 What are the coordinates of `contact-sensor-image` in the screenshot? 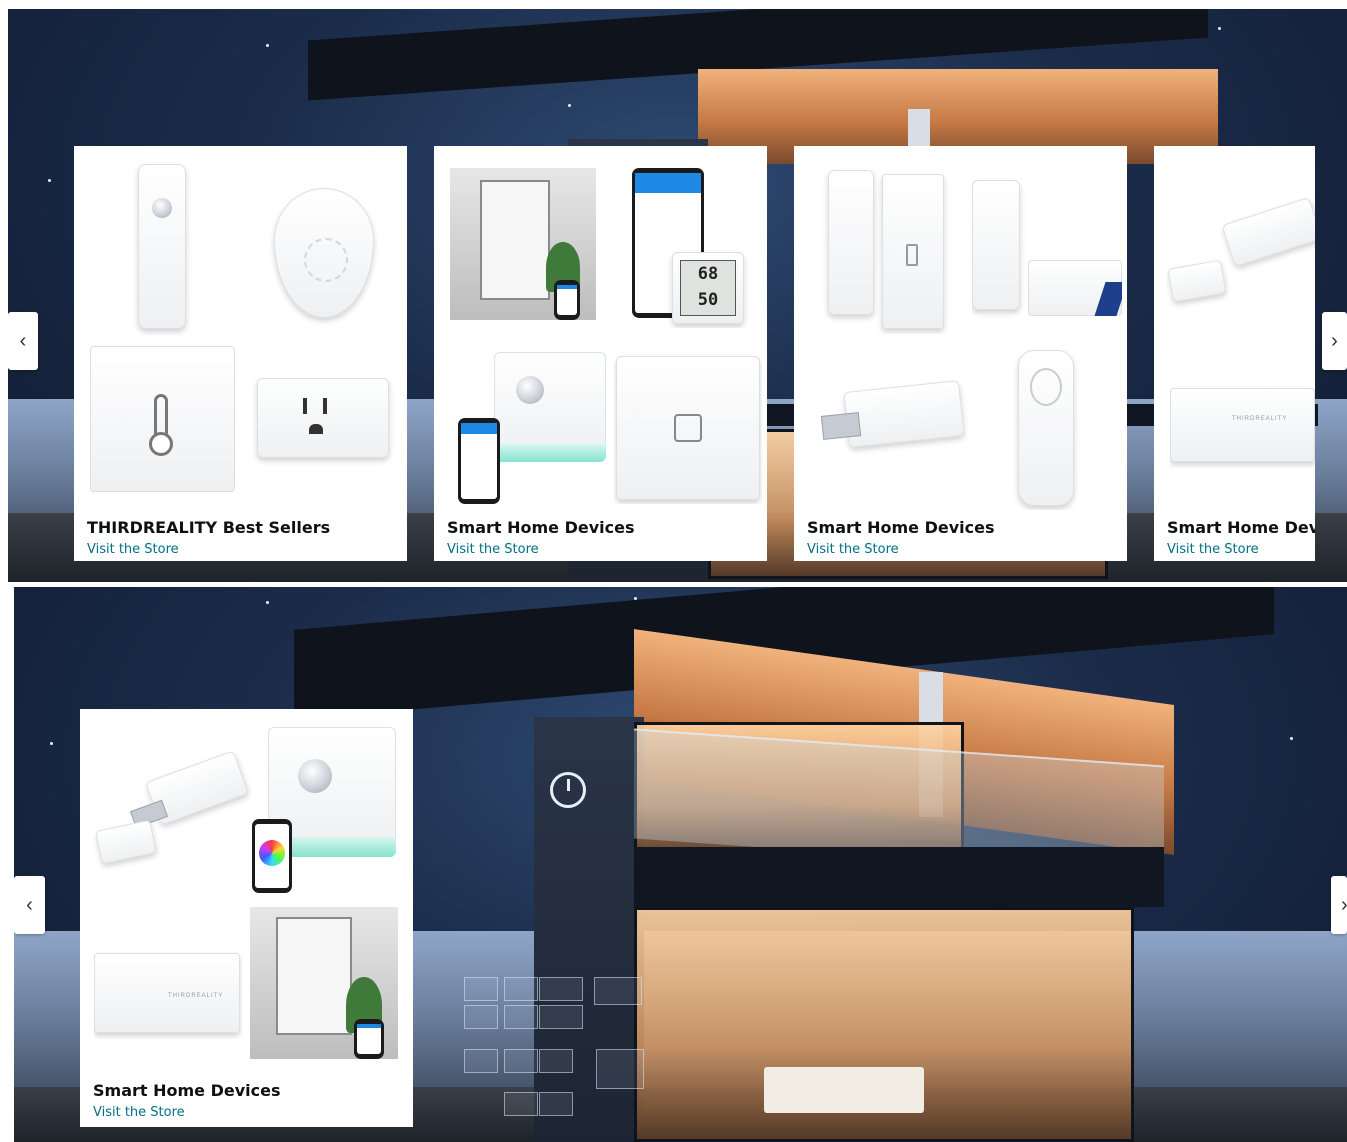 It's located at (890, 249).